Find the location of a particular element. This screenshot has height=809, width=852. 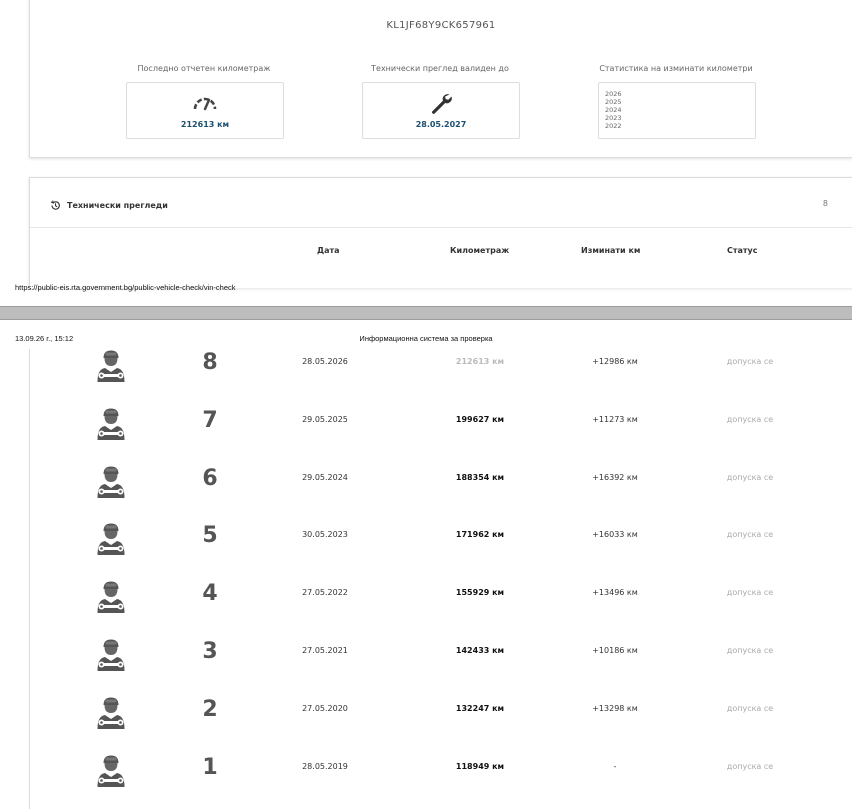

mileage-box: 212613 км is located at coordinates (205, 110).